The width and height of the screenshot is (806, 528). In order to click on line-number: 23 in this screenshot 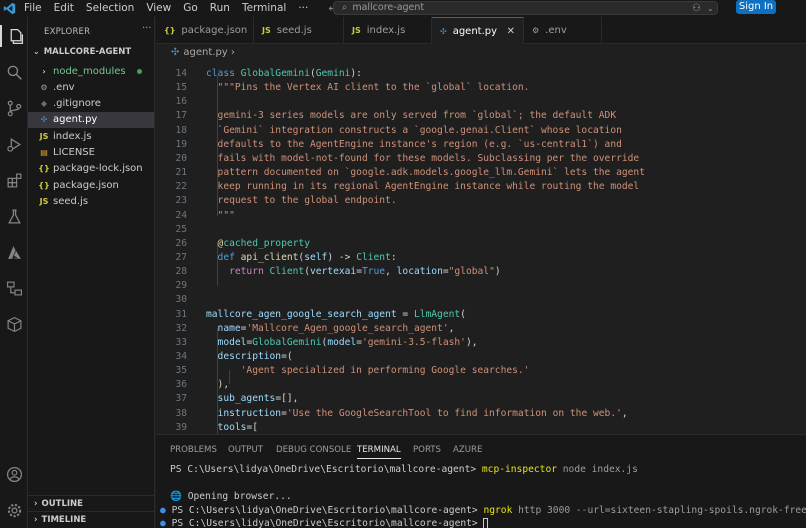, I will do `click(181, 201)`.